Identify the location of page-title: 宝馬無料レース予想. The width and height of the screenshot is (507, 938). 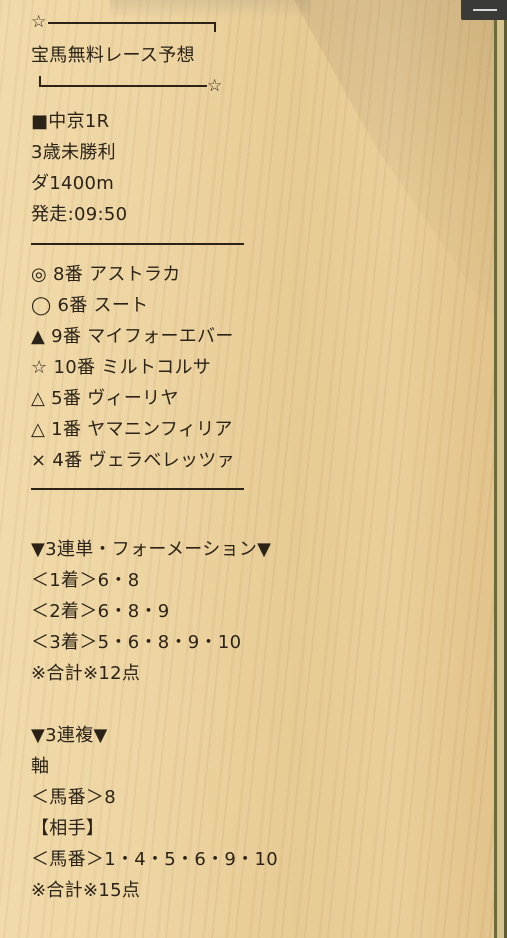
(113, 55).